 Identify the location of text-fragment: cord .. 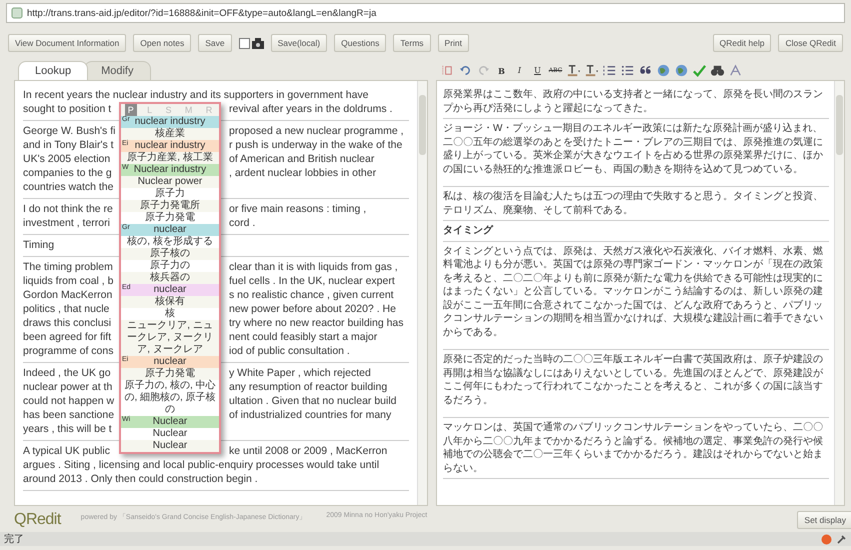
(242, 223).